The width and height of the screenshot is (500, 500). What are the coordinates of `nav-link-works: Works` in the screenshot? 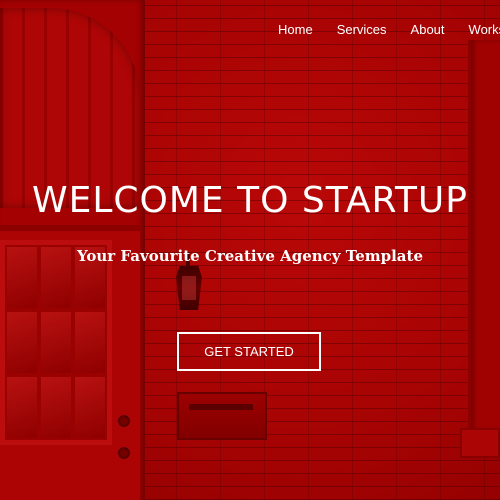 It's located at (484, 29).